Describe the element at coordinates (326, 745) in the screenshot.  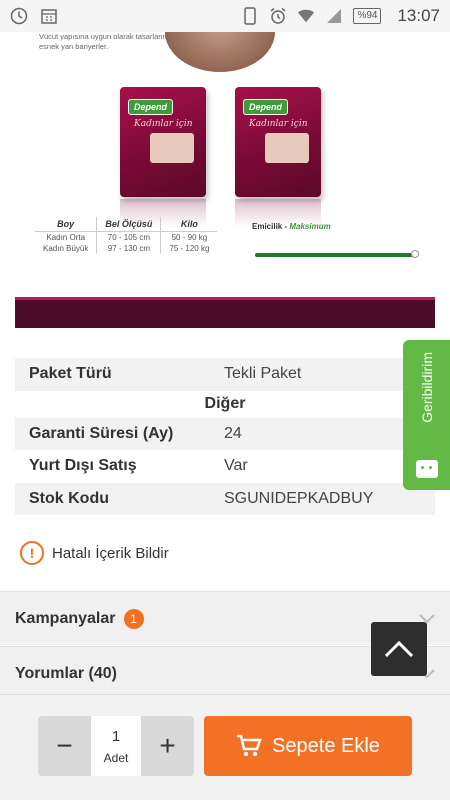
I see `add-to-cart-label: Sepete Ekle` at that location.